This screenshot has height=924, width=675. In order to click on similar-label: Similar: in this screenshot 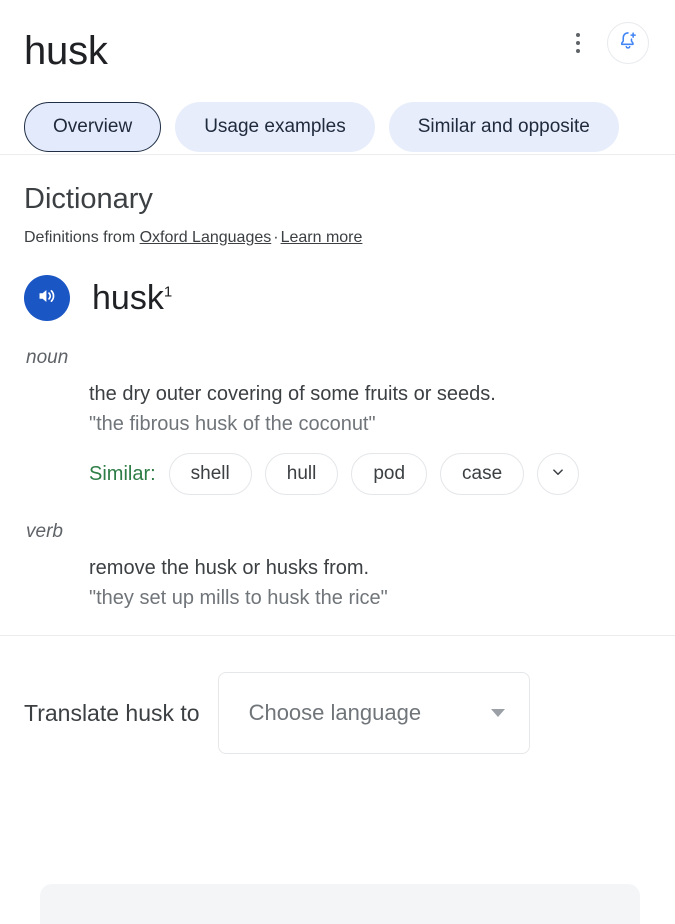, I will do `click(122, 473)`.